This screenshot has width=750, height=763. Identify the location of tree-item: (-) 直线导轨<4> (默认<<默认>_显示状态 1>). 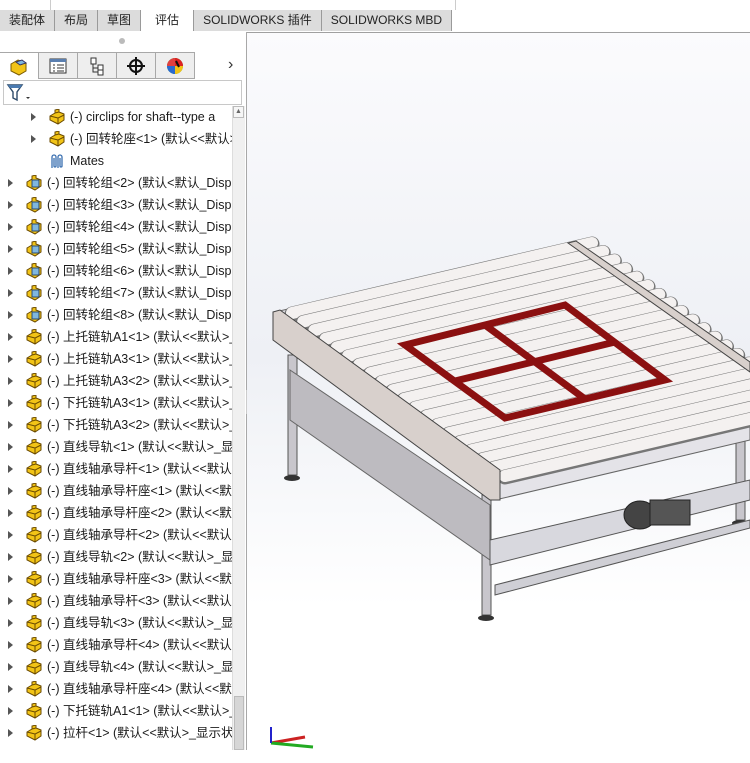
(120, 667).